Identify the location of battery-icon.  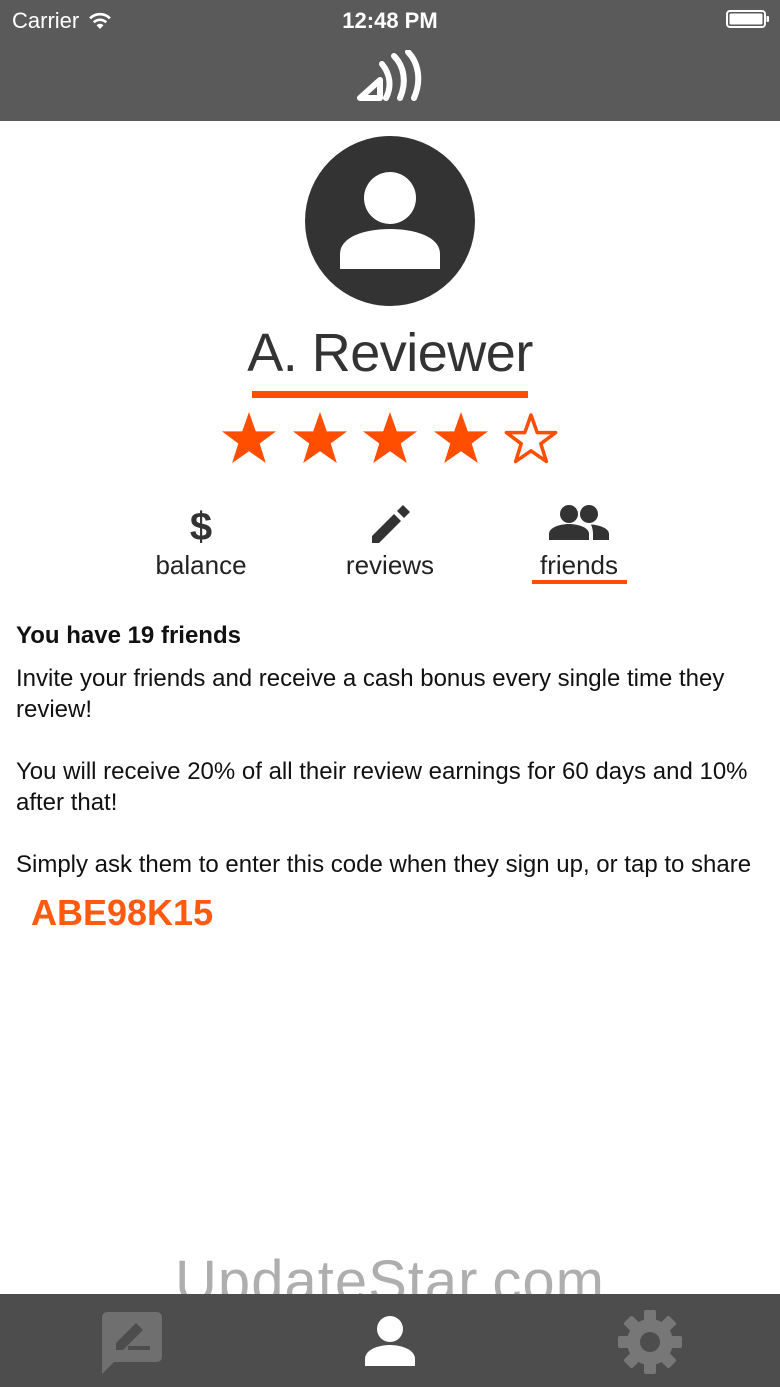
(747, 19).